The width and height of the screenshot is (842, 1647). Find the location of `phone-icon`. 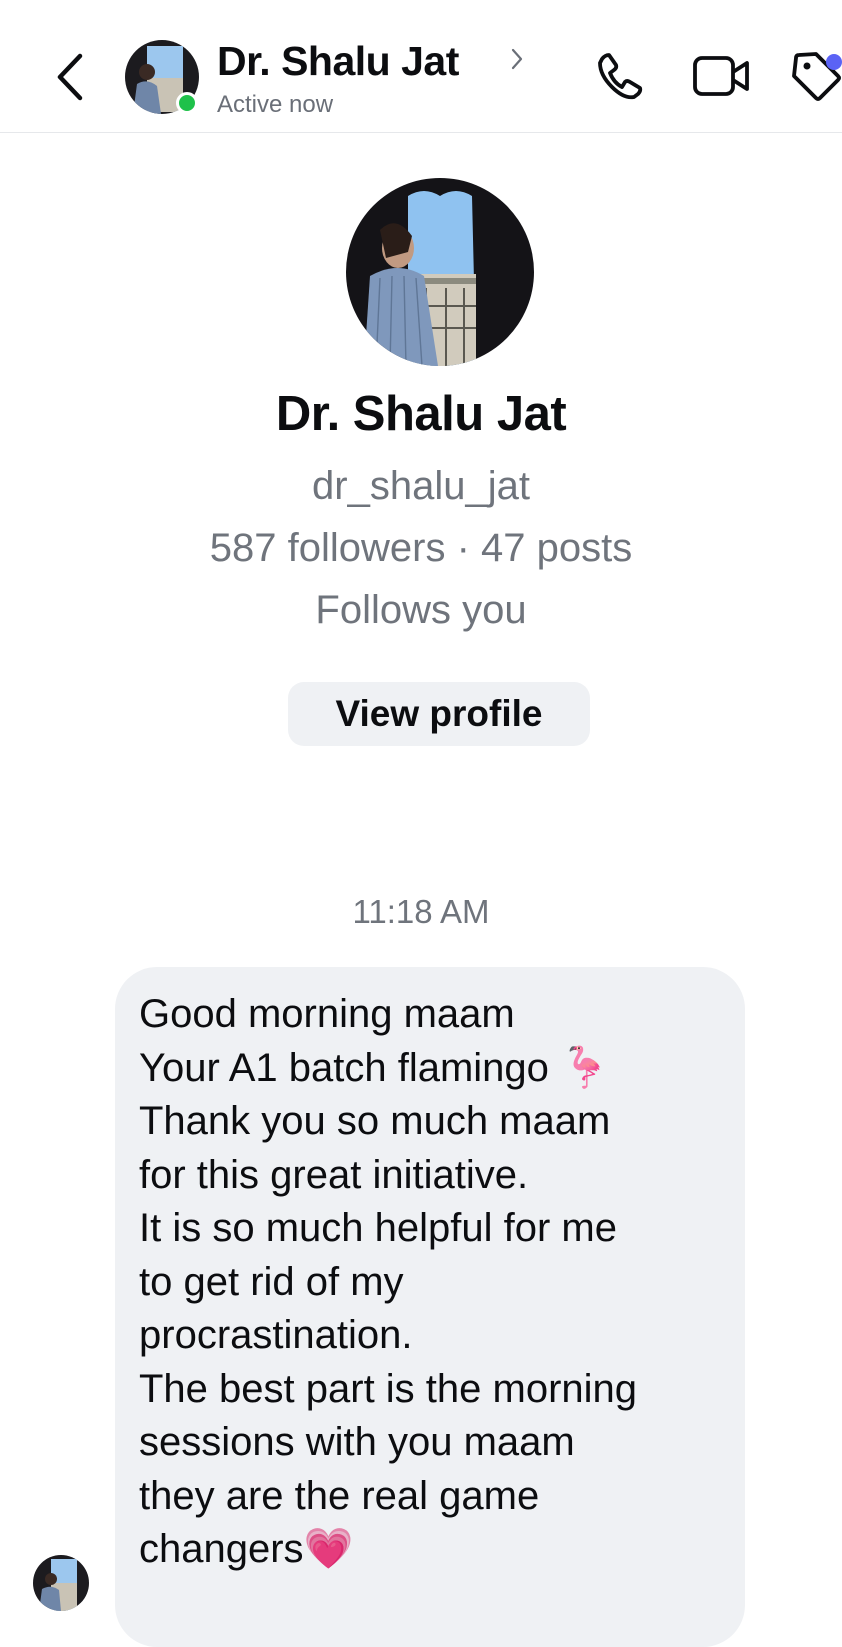

phone-icon is located at coordinates (620, 76).